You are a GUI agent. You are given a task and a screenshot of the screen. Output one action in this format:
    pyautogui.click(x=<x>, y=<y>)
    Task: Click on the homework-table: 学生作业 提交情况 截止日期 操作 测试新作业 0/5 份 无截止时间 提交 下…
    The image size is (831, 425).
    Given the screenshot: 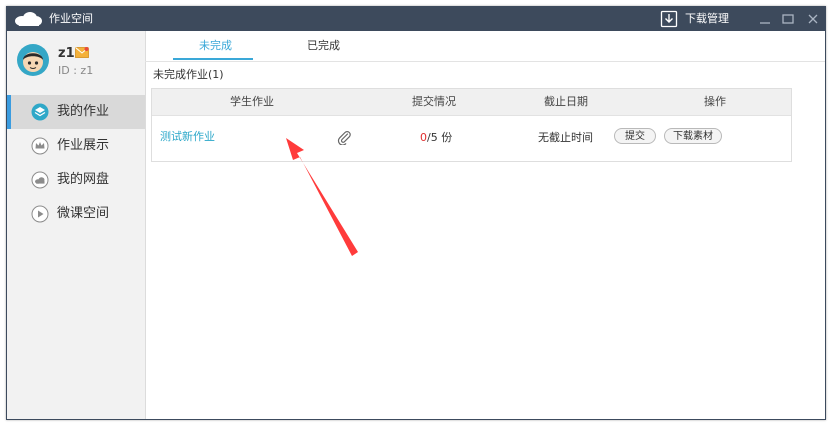 What is the action you would take?
    pyautogui.click(x=471, y=125)
    